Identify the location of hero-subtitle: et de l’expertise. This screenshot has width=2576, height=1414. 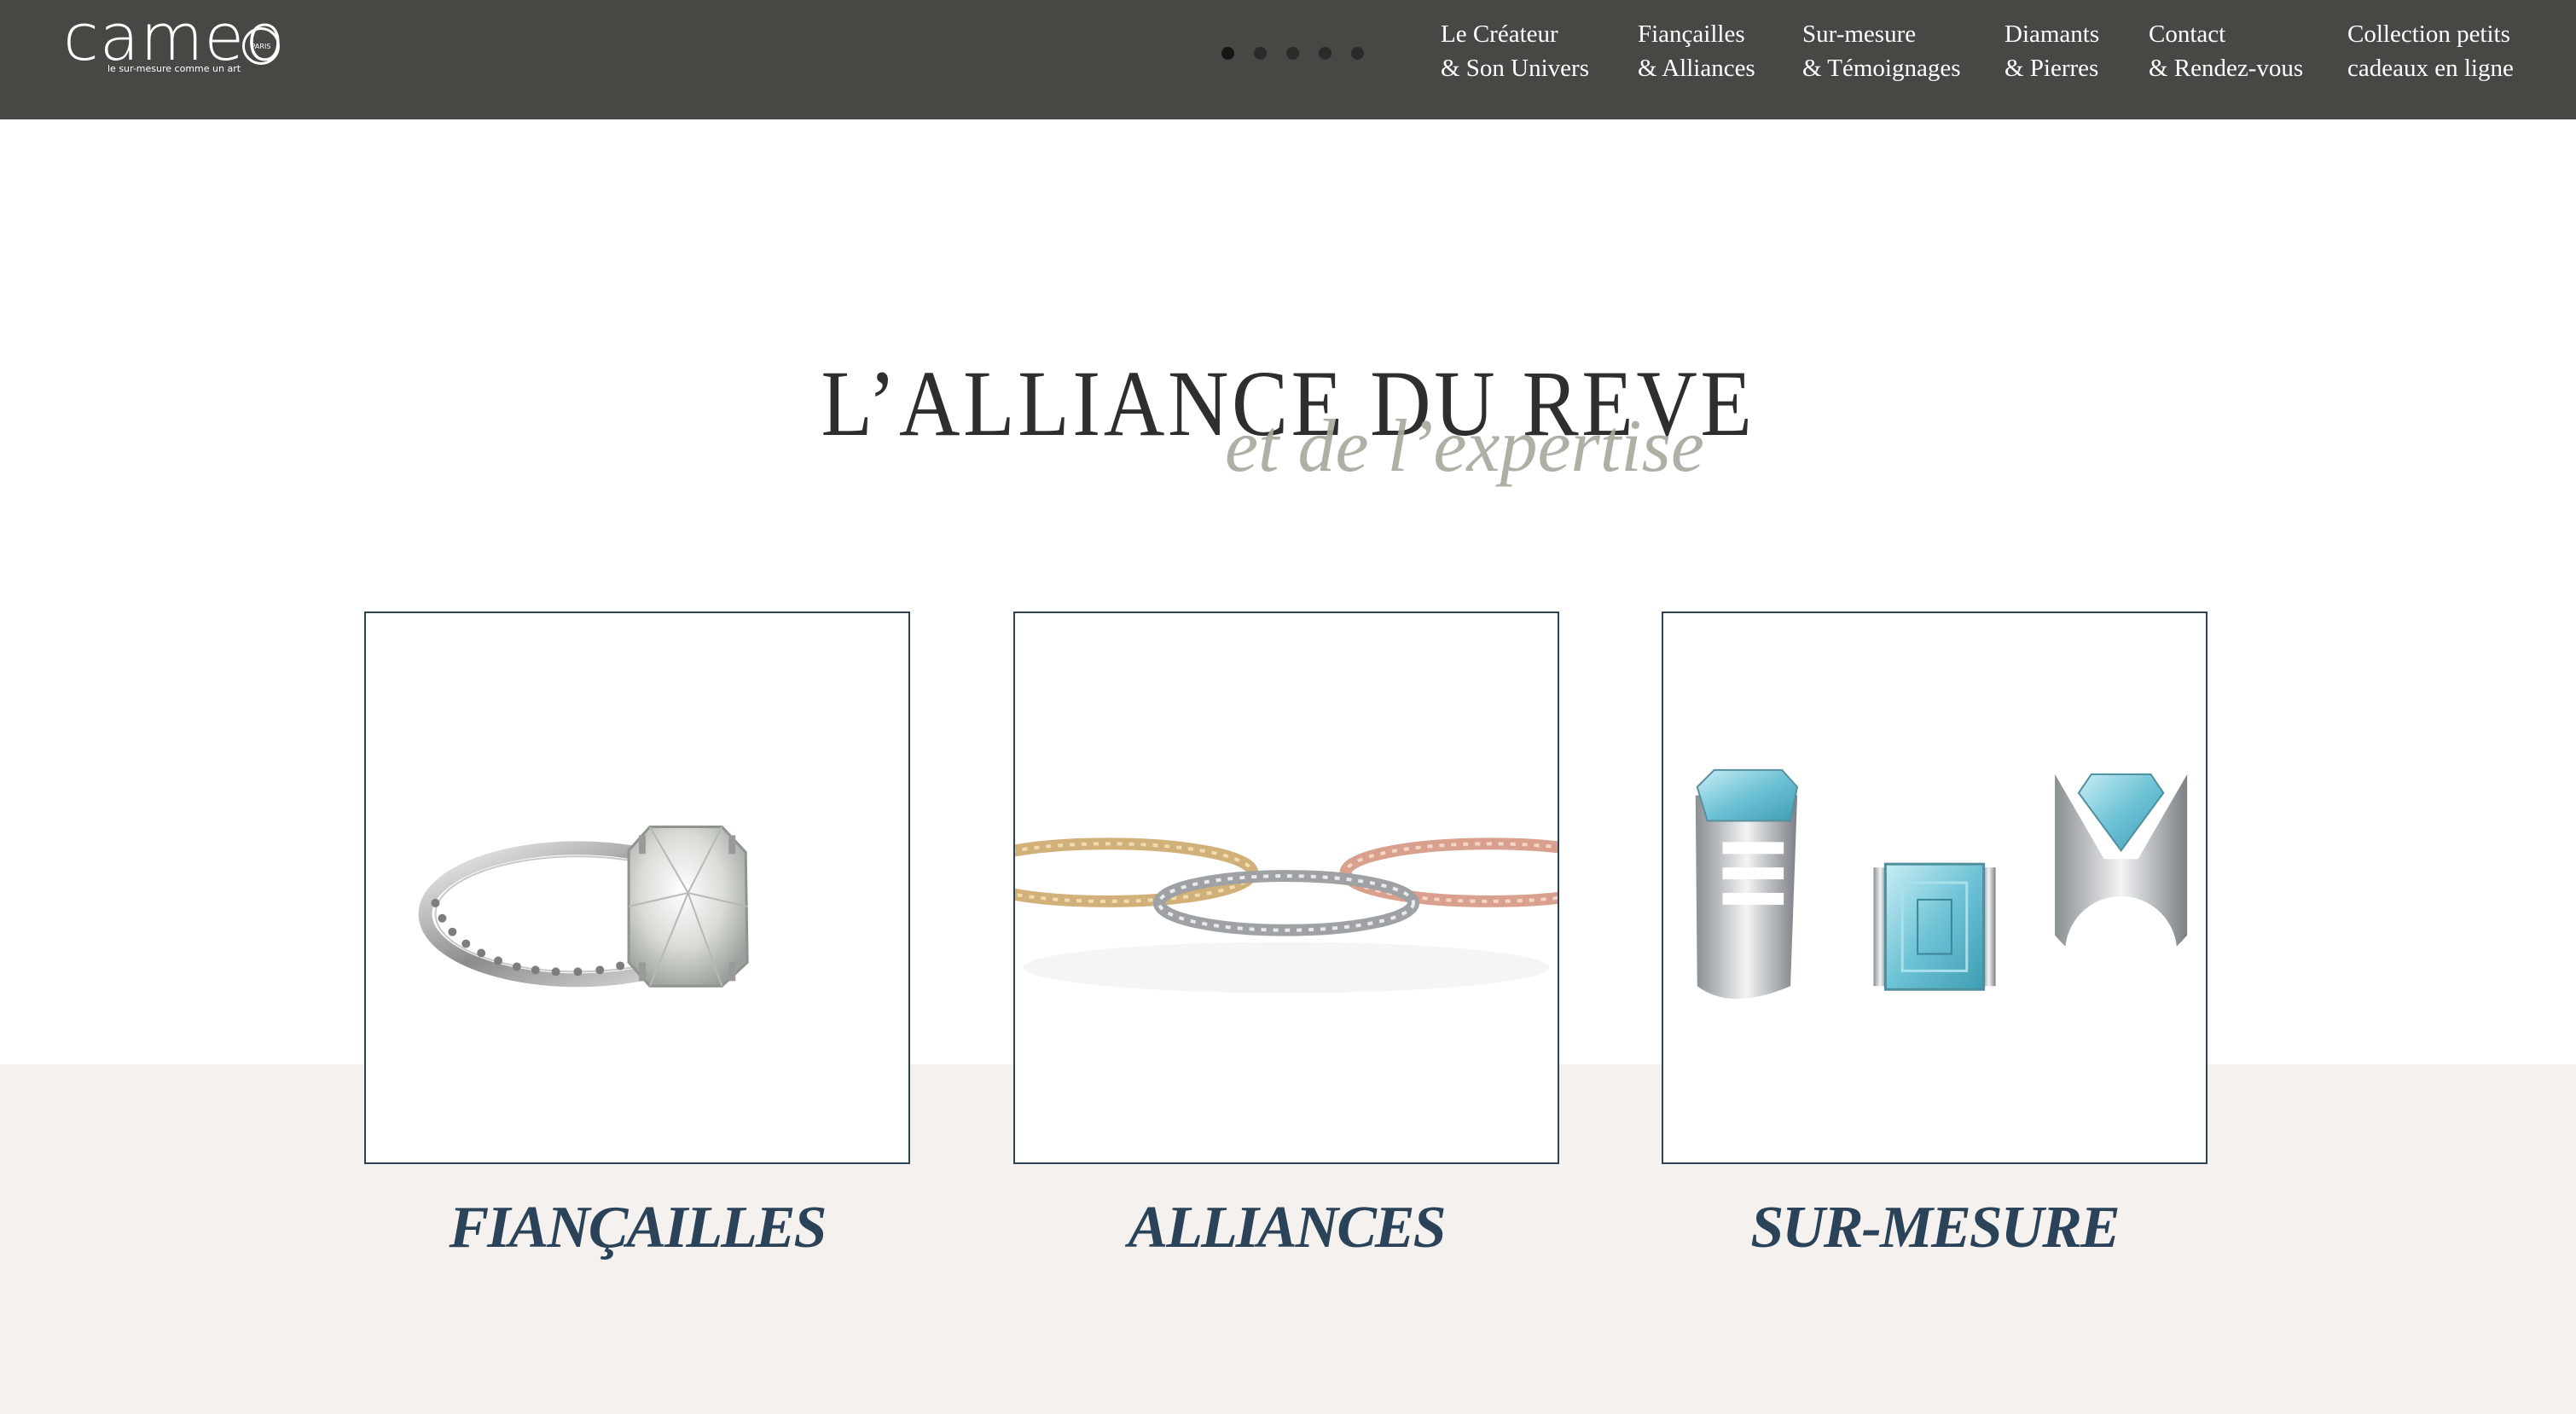
(1464, 446).